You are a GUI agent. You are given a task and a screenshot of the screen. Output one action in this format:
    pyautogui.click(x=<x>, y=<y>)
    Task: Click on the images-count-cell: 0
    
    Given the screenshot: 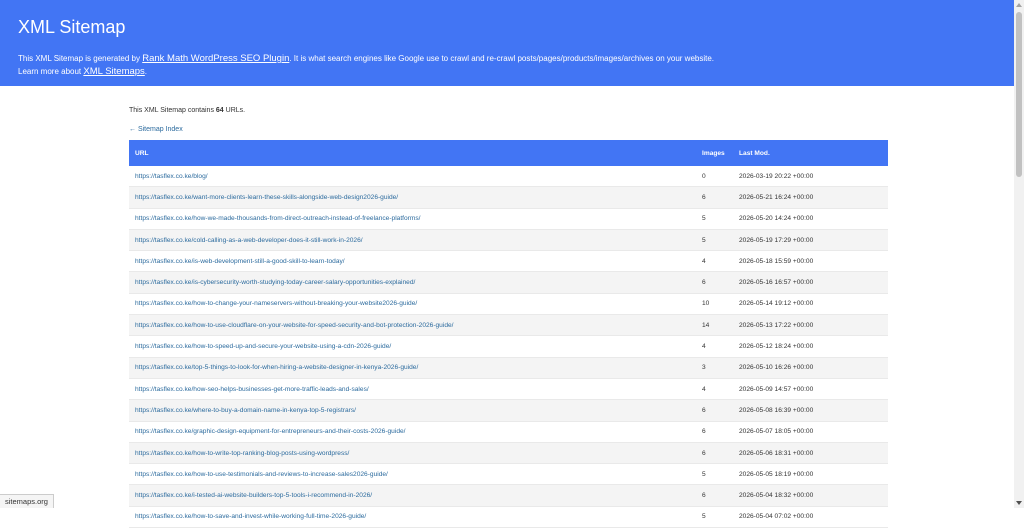 What is the action you would take?
    pyautogui.click(x=714, y=177)
    